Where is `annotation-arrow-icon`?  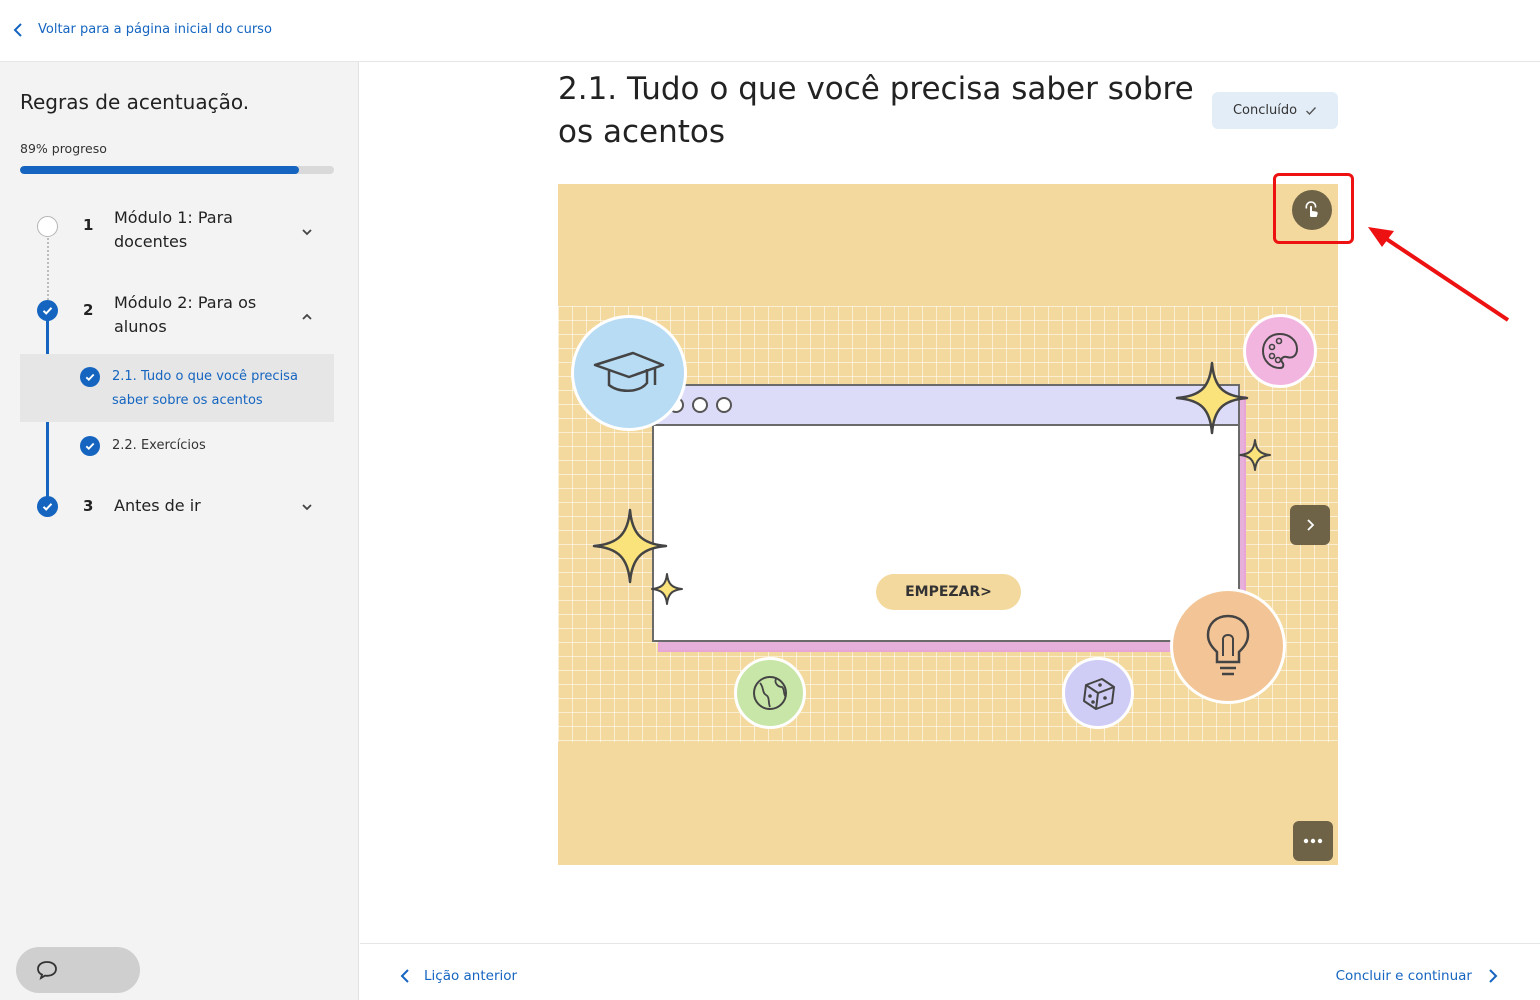 annotation-arrow-icon is located at coordinates (1439, 274).